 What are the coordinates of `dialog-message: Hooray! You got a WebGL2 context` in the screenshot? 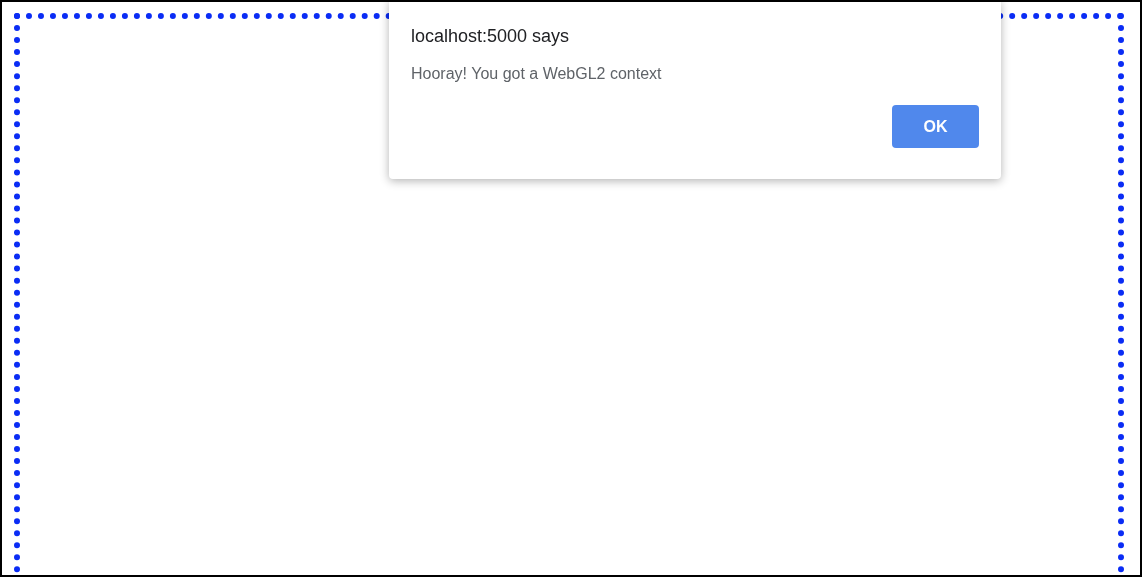 It's located at (537, 74).